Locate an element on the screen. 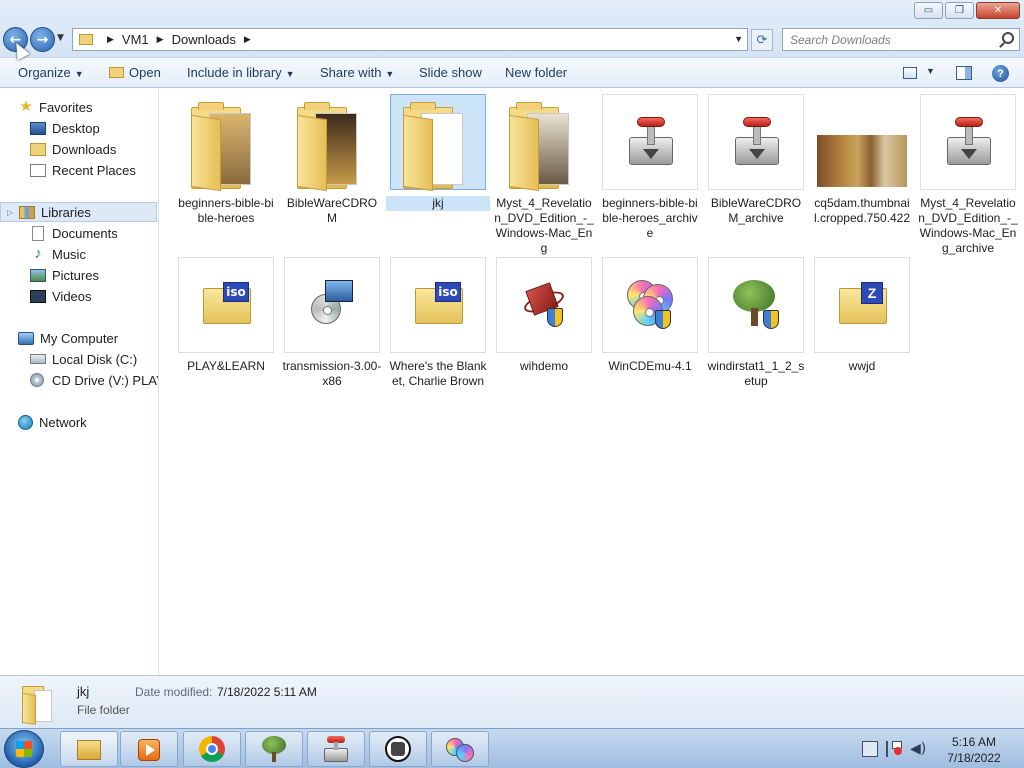 Image resolution: width=1024 pixels, height=768 pixels. breadcrumb-downloads: Downloads is located at coordinates (204, 39).